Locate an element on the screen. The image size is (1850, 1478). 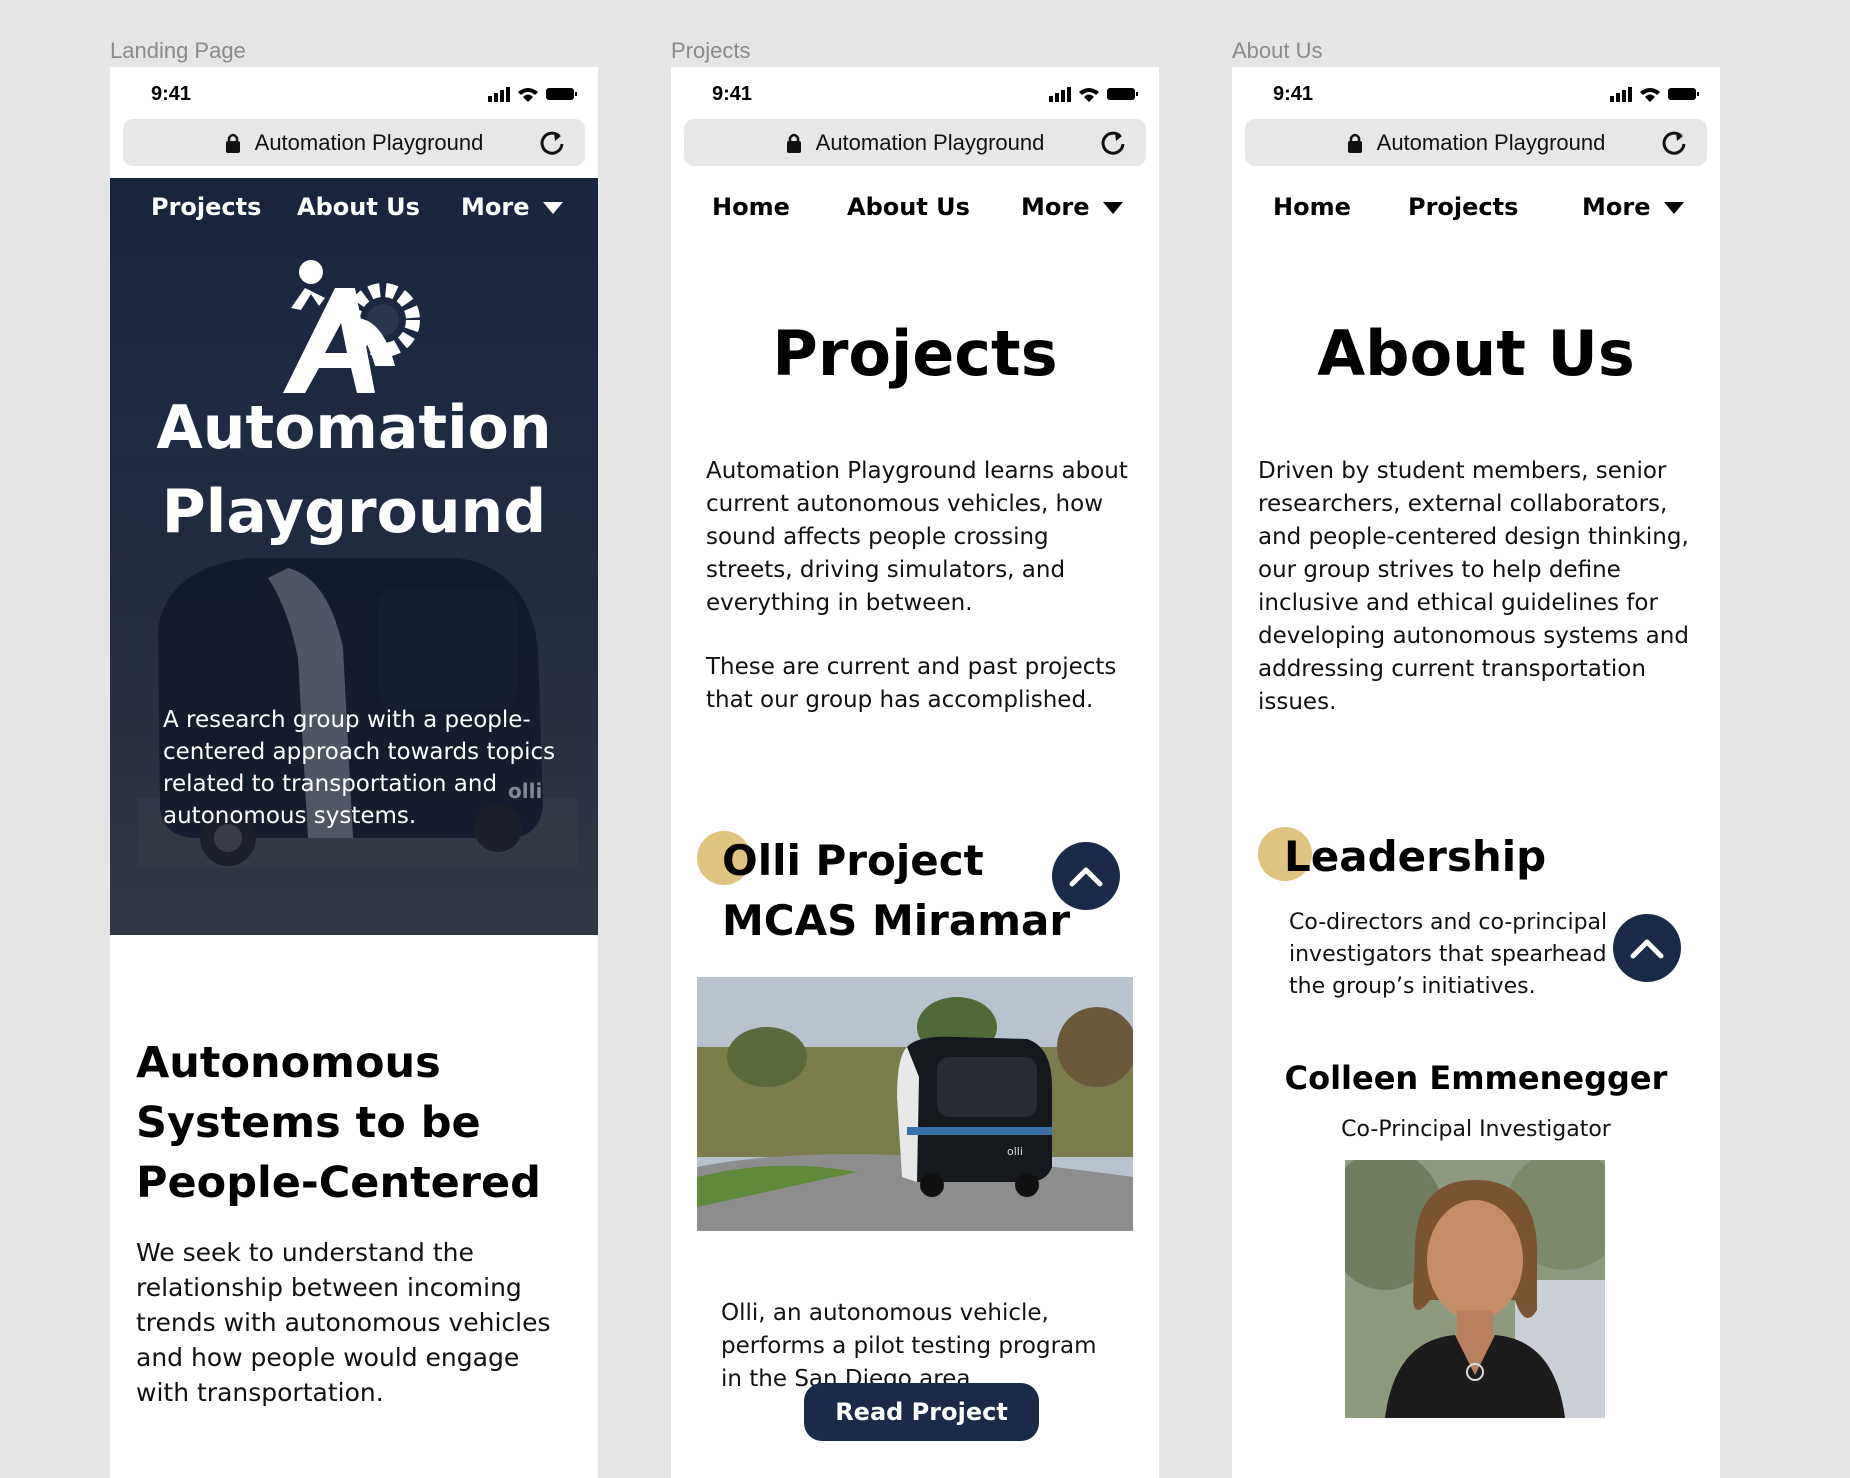
project-title-line2: MCAS Miramar is located at coordinates (896, 920).